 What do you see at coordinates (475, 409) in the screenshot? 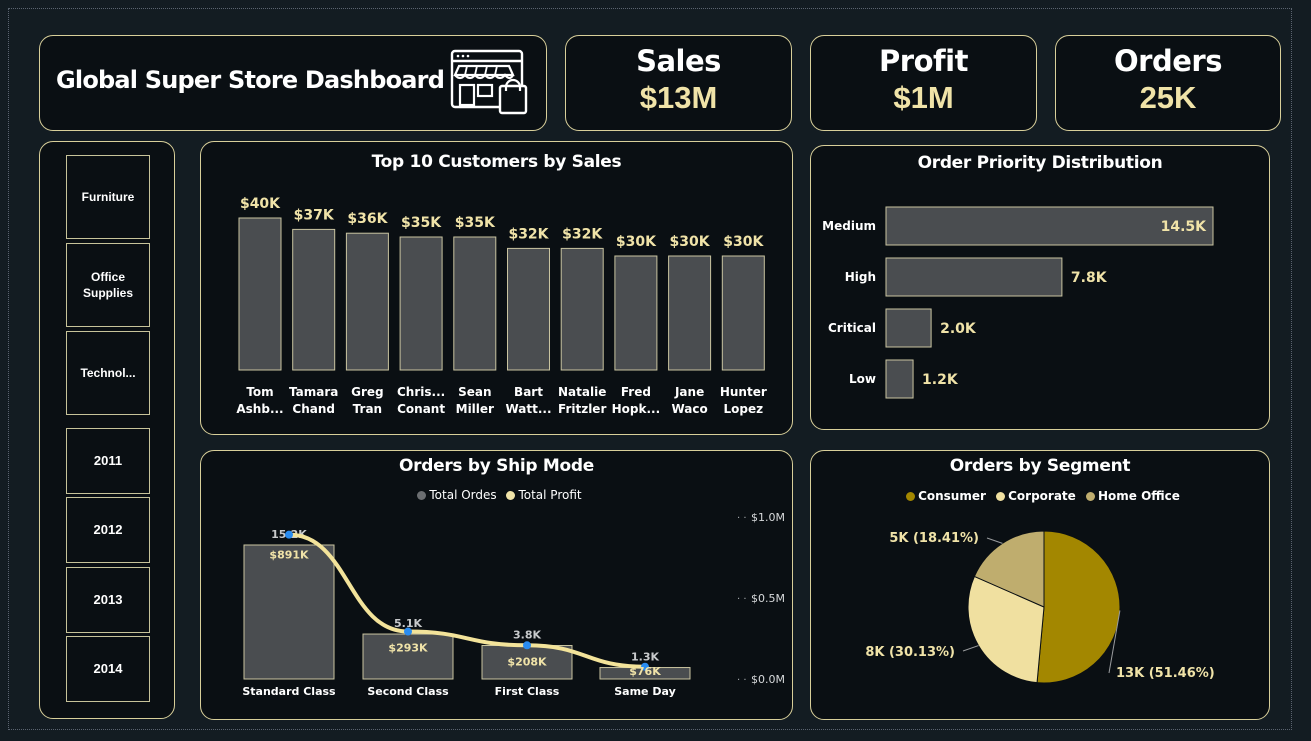
I see `top10-category-label: Miller` at bounding box center [475, 409].